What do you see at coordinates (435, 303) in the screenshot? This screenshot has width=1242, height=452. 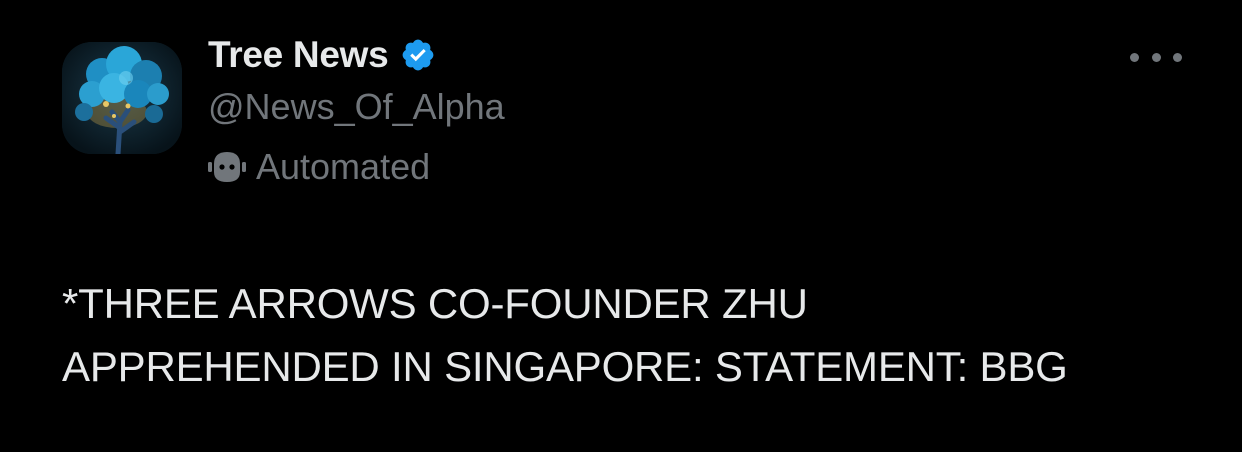 I see `tweet-text-line: *THREE ARROWS CO-FOUNDER ZHU` at bounding box center [435, 303].